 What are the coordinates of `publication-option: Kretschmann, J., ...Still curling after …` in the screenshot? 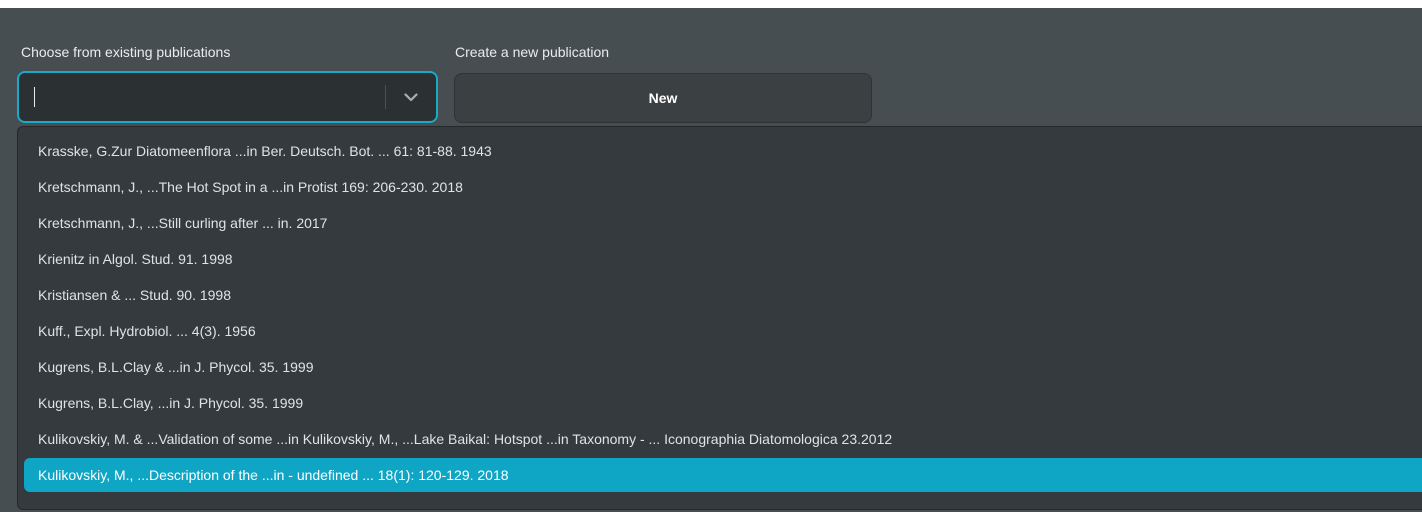 It's located at (723, 223).